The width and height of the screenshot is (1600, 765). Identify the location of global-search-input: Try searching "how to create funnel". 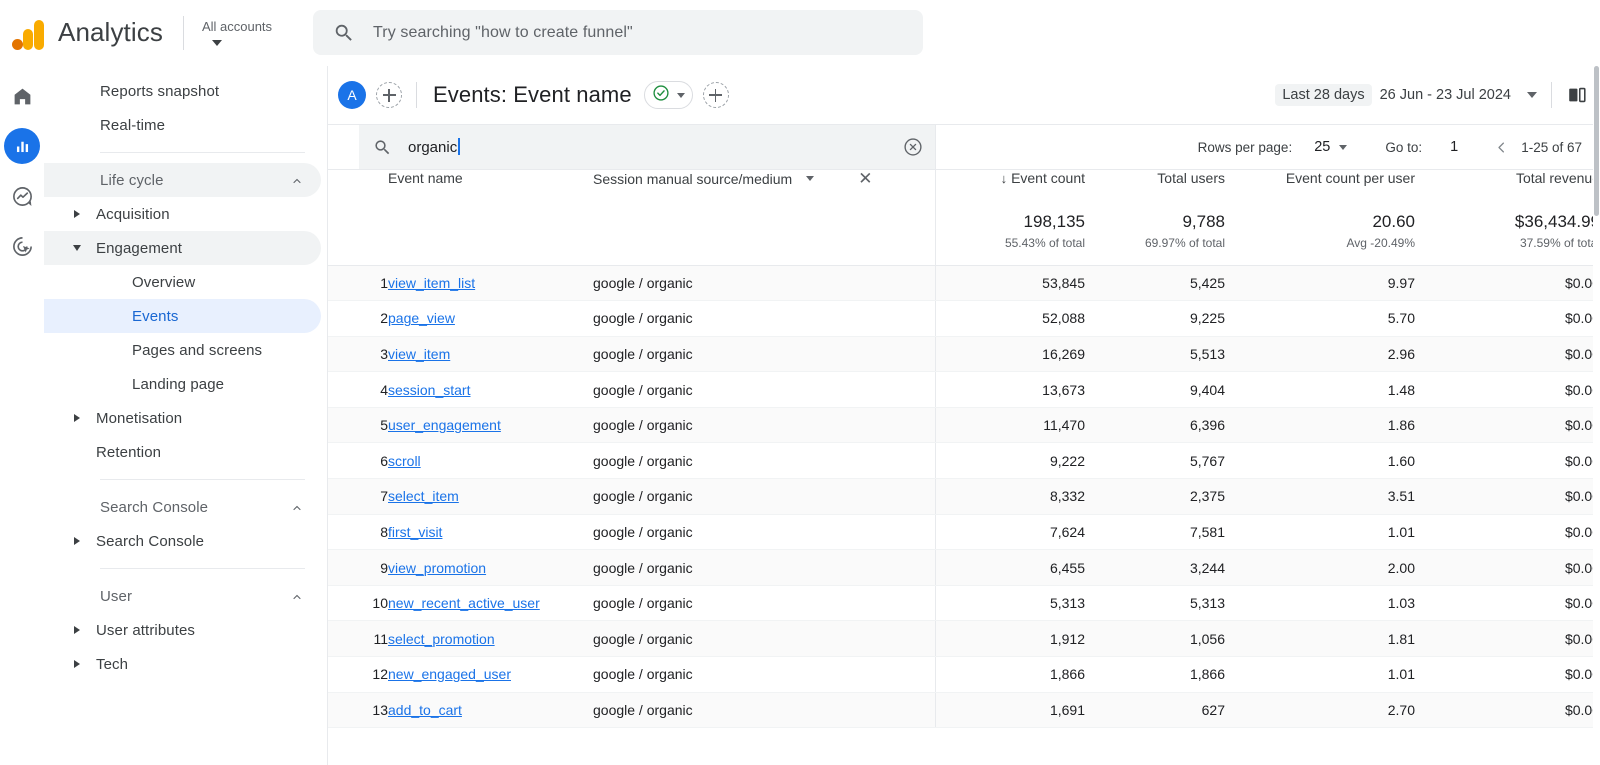
(618, 32).